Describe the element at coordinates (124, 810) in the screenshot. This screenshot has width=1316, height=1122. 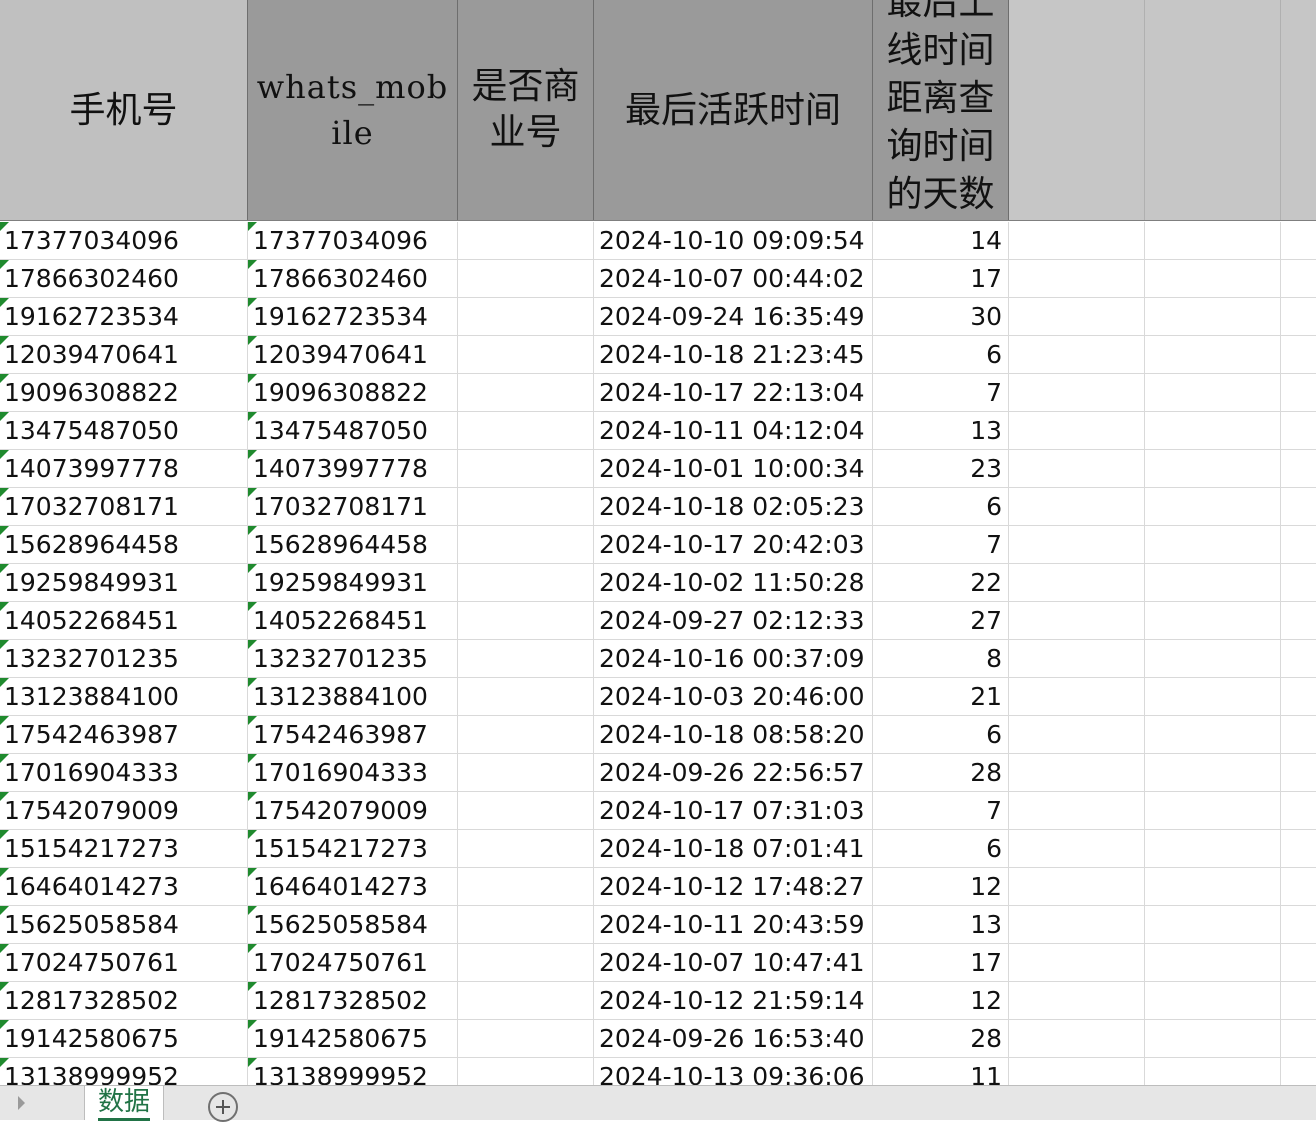
I see `cell-phone: 17542079009` at that location.